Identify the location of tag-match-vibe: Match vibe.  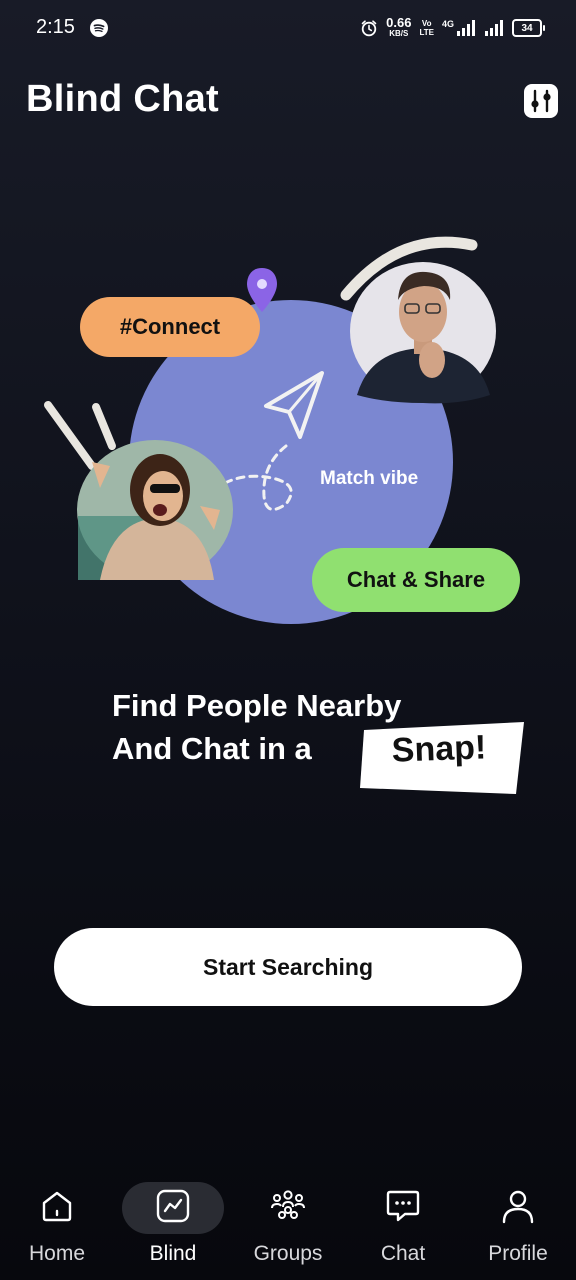
(369, 478).